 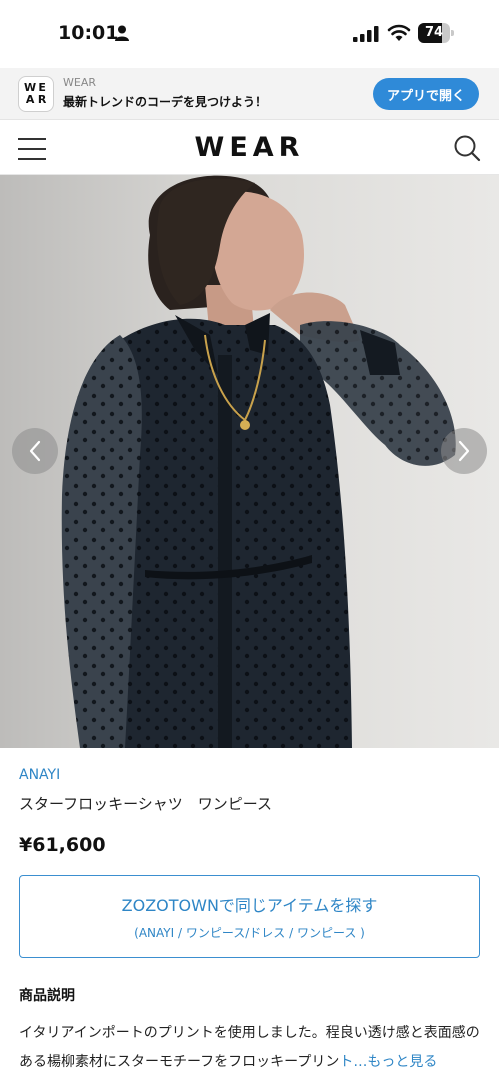 I want to click on battery-level: 74, so click(x=434, y=32).